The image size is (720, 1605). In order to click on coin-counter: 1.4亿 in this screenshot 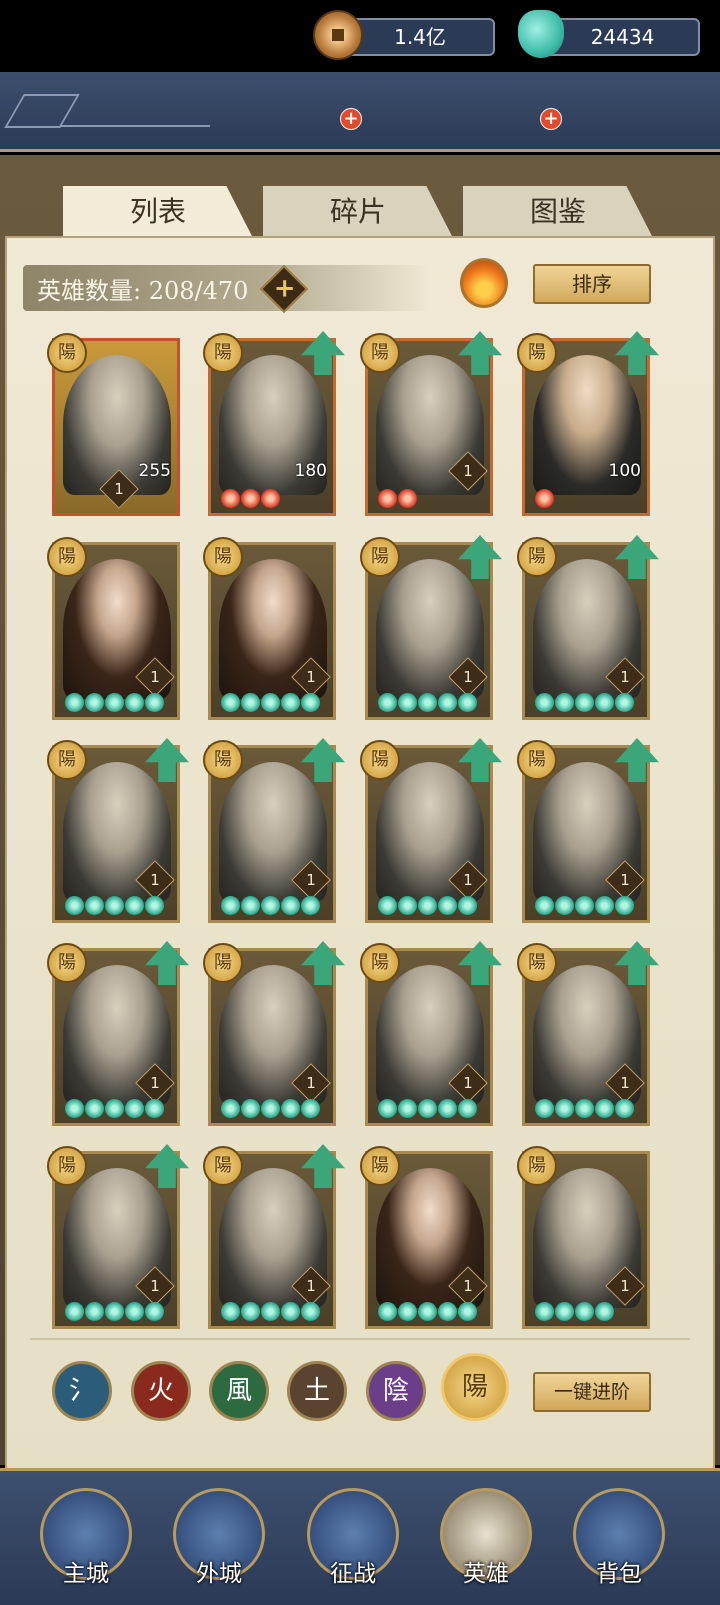, I will do `click(420, 37)`.